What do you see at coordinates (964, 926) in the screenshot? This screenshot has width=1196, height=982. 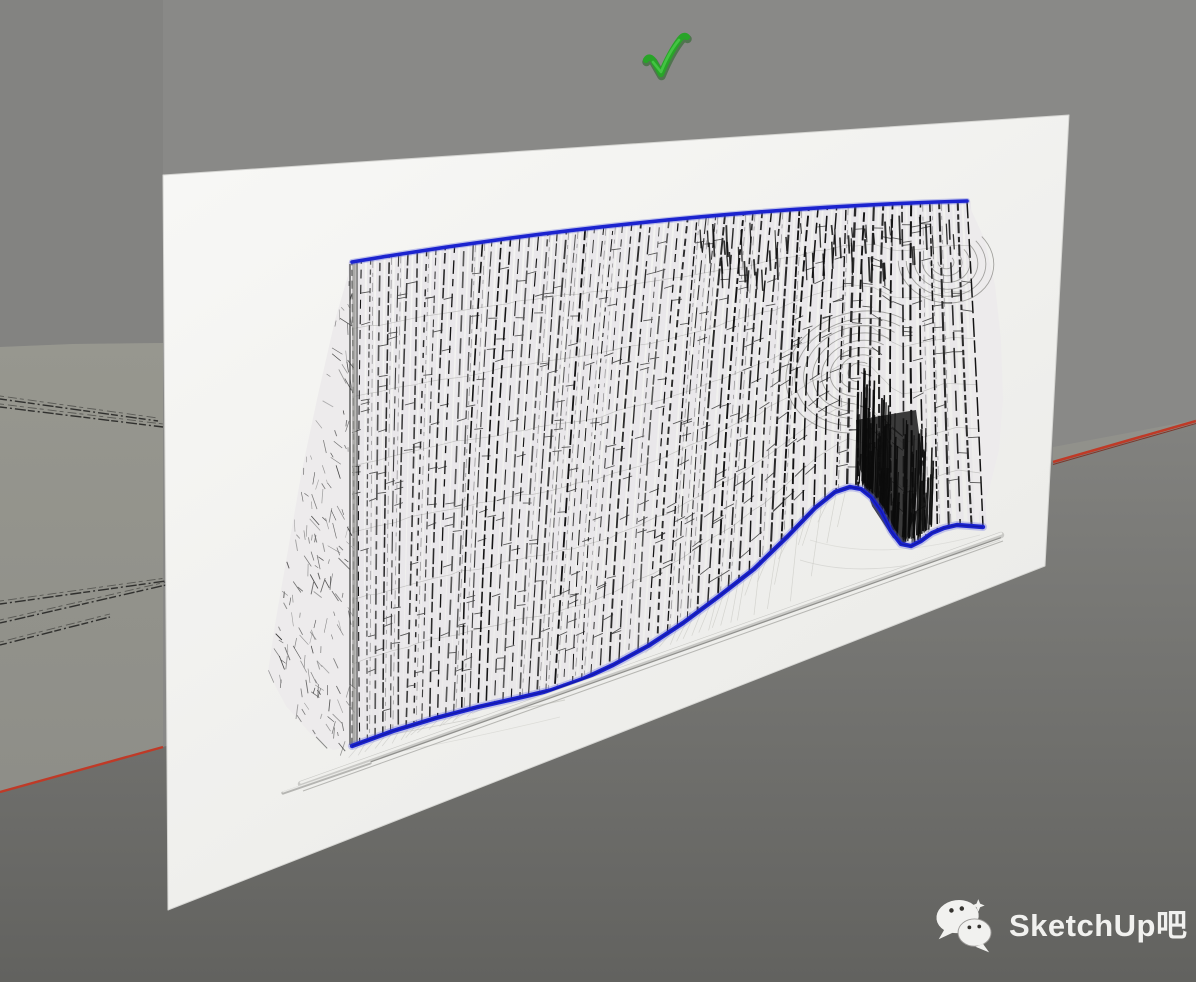 I see `wechat-icon` at bounding box center [964, 926].